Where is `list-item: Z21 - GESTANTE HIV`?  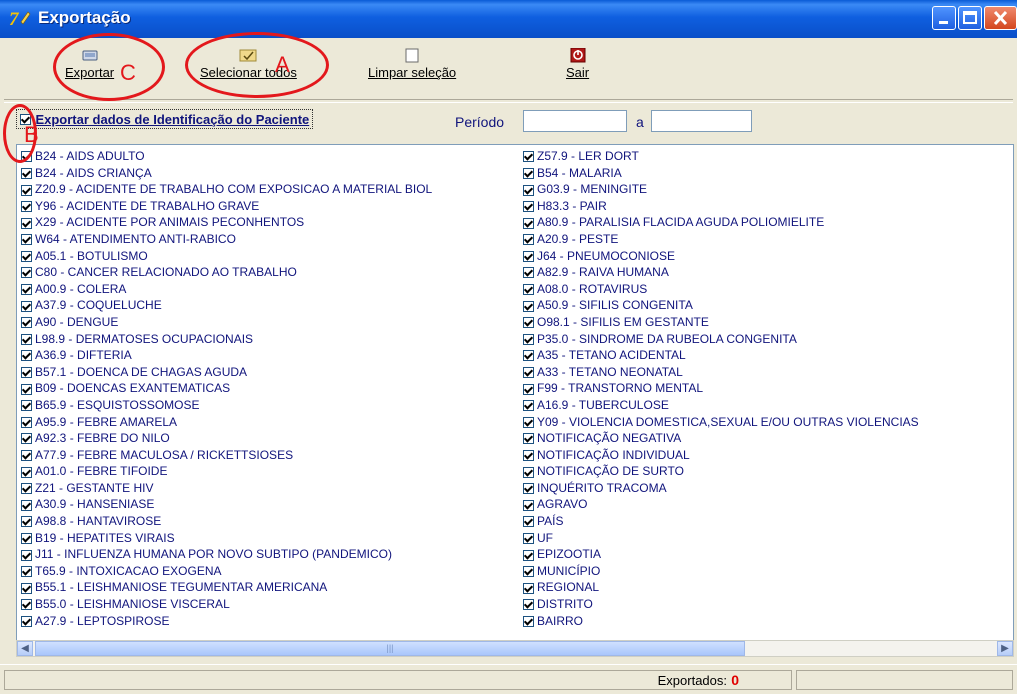
list-item: Z21 - GESTANTE HIV is located at coordinates (226, 488).